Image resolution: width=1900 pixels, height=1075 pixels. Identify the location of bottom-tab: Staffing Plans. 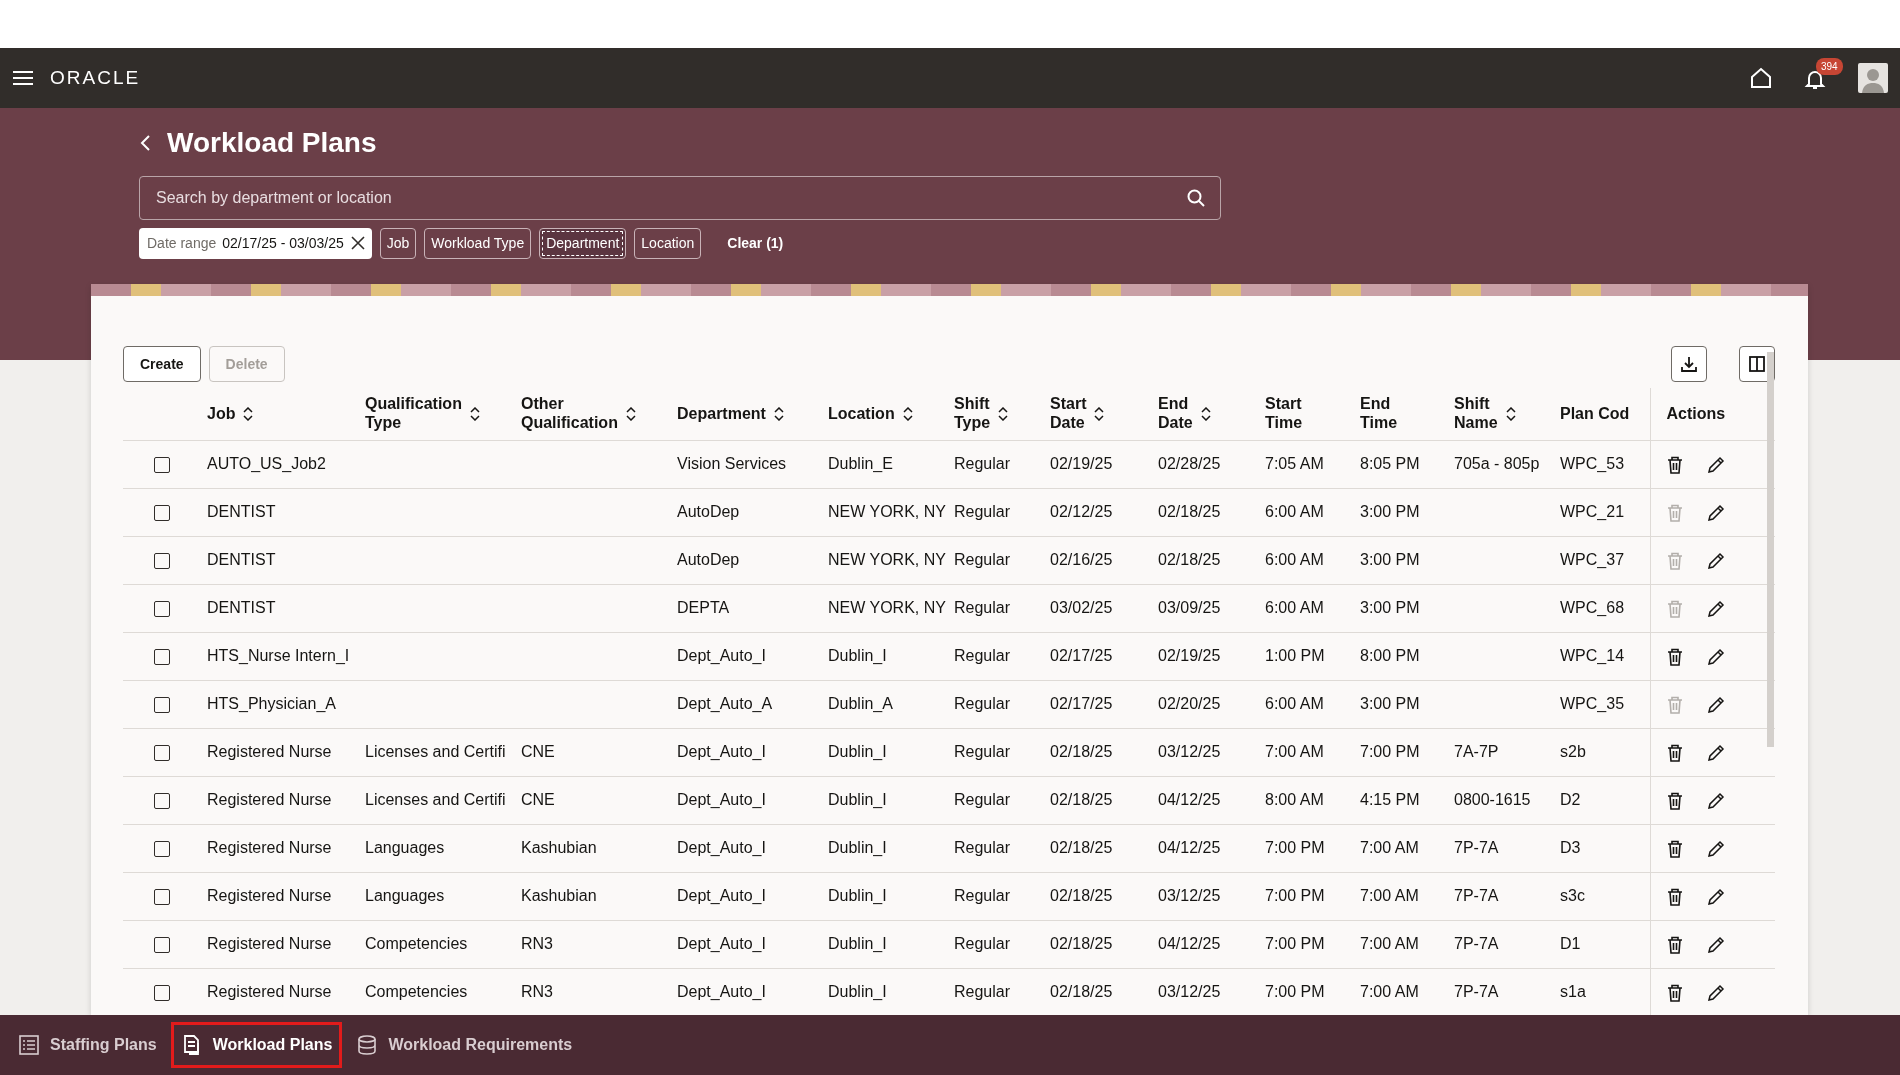
(87, 1045).